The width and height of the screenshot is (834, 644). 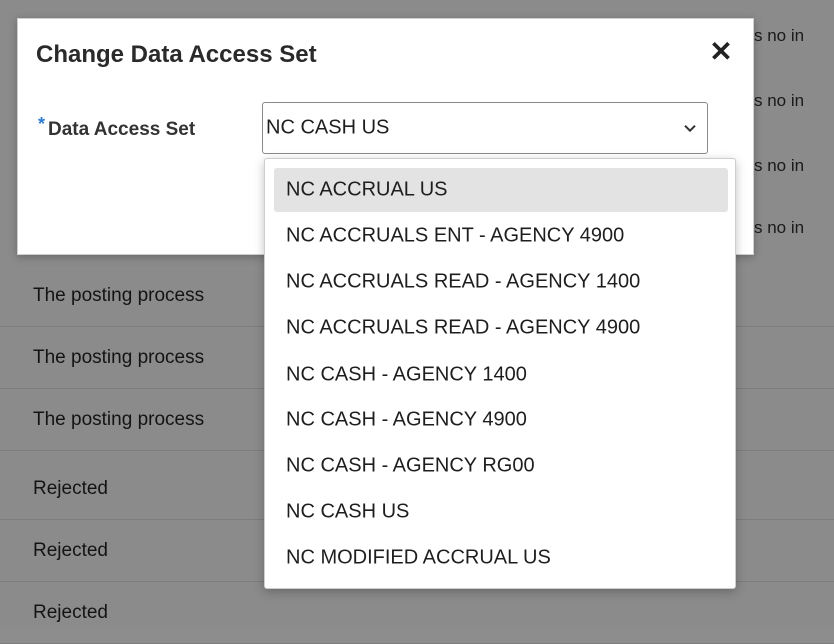 I want to click on option-item: NC CASH - AGENCY 1400, so click(x=501, y=375).